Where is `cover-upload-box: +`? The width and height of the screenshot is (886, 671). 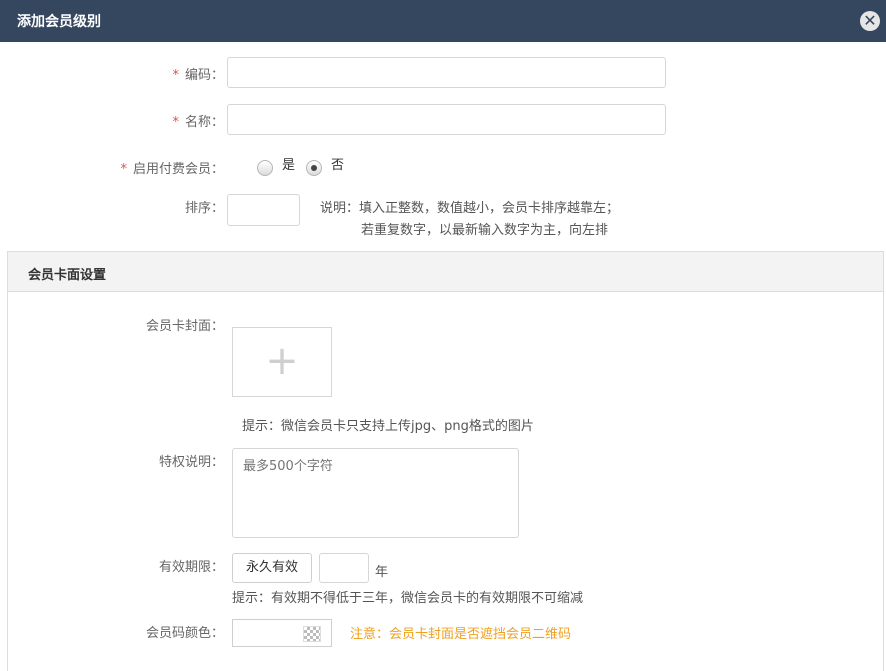 cover-upload-box: + is located at coordinates (282, 362).